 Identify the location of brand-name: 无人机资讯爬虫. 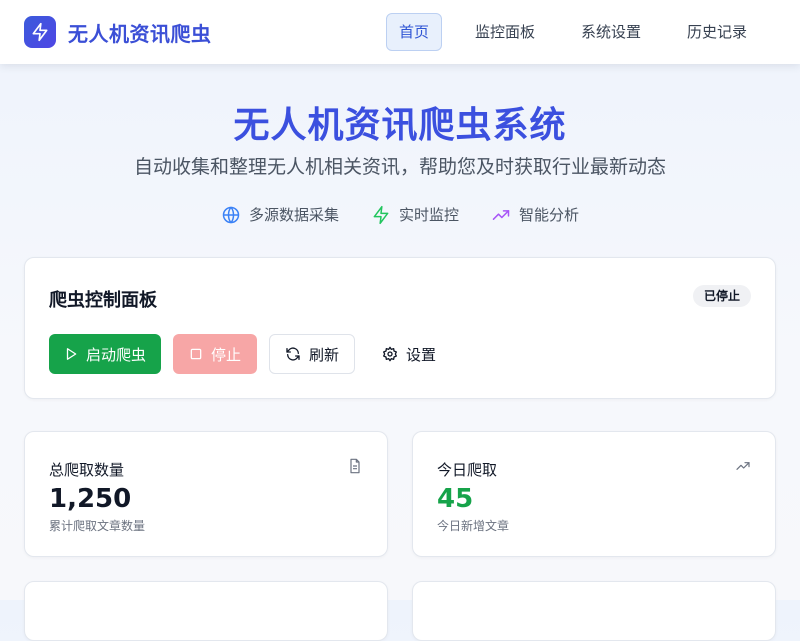
(140, 33).